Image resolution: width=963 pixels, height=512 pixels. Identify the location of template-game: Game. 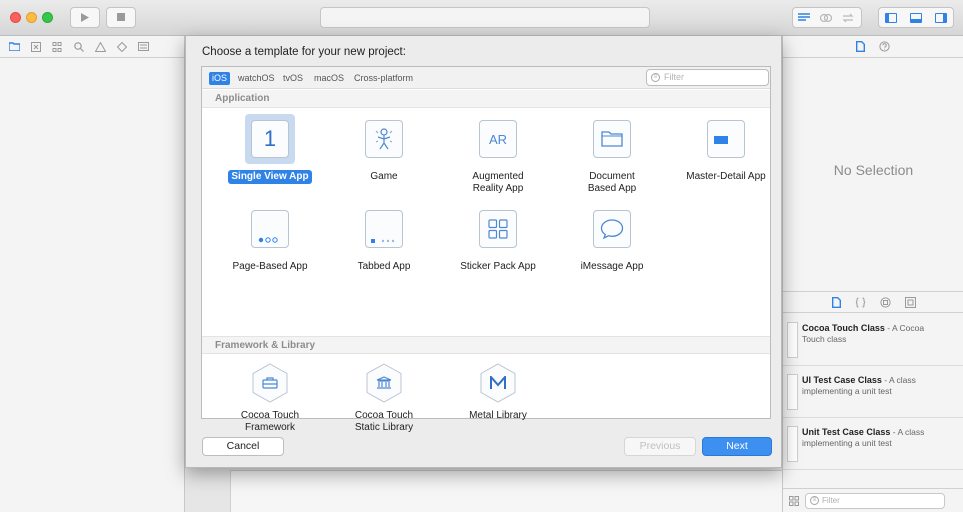
(384, 149).